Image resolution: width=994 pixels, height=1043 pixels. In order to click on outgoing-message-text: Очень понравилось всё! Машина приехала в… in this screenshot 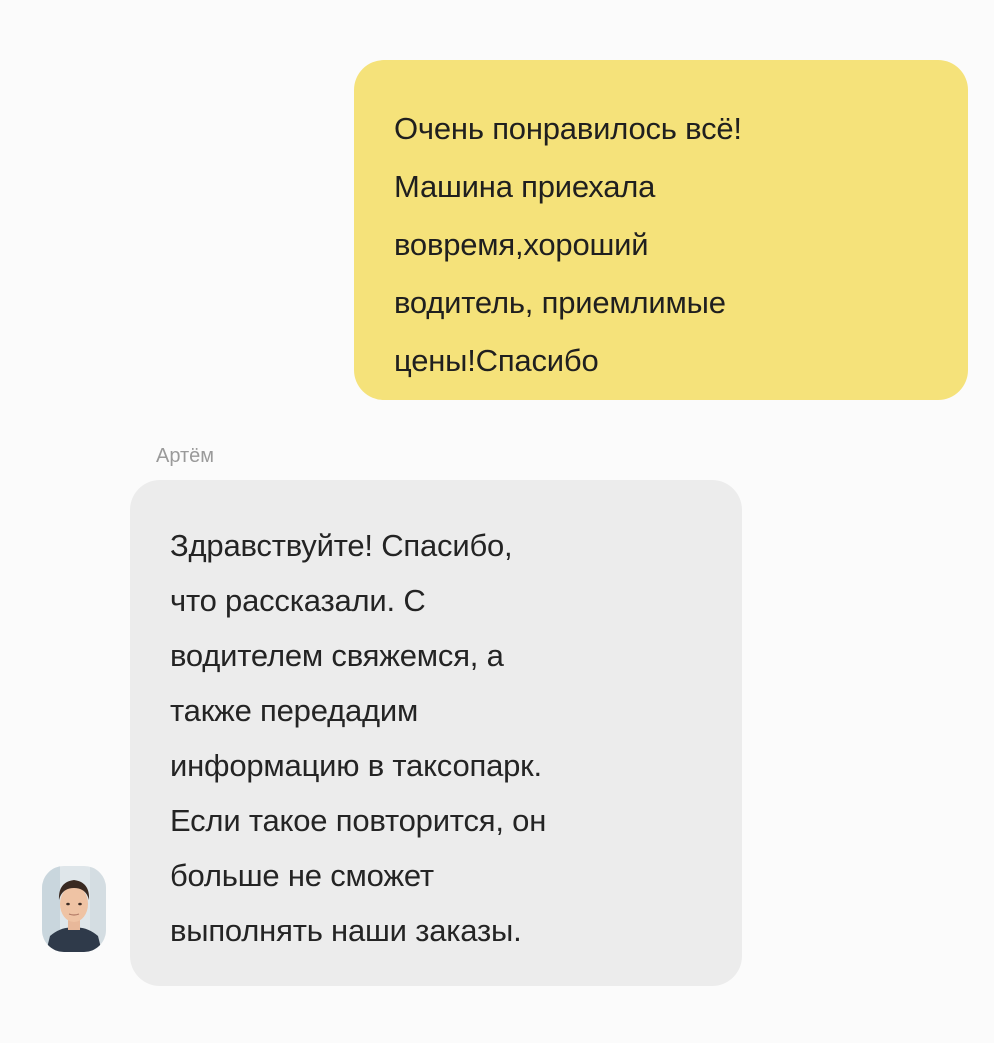, I will do `click(568, 244)`.